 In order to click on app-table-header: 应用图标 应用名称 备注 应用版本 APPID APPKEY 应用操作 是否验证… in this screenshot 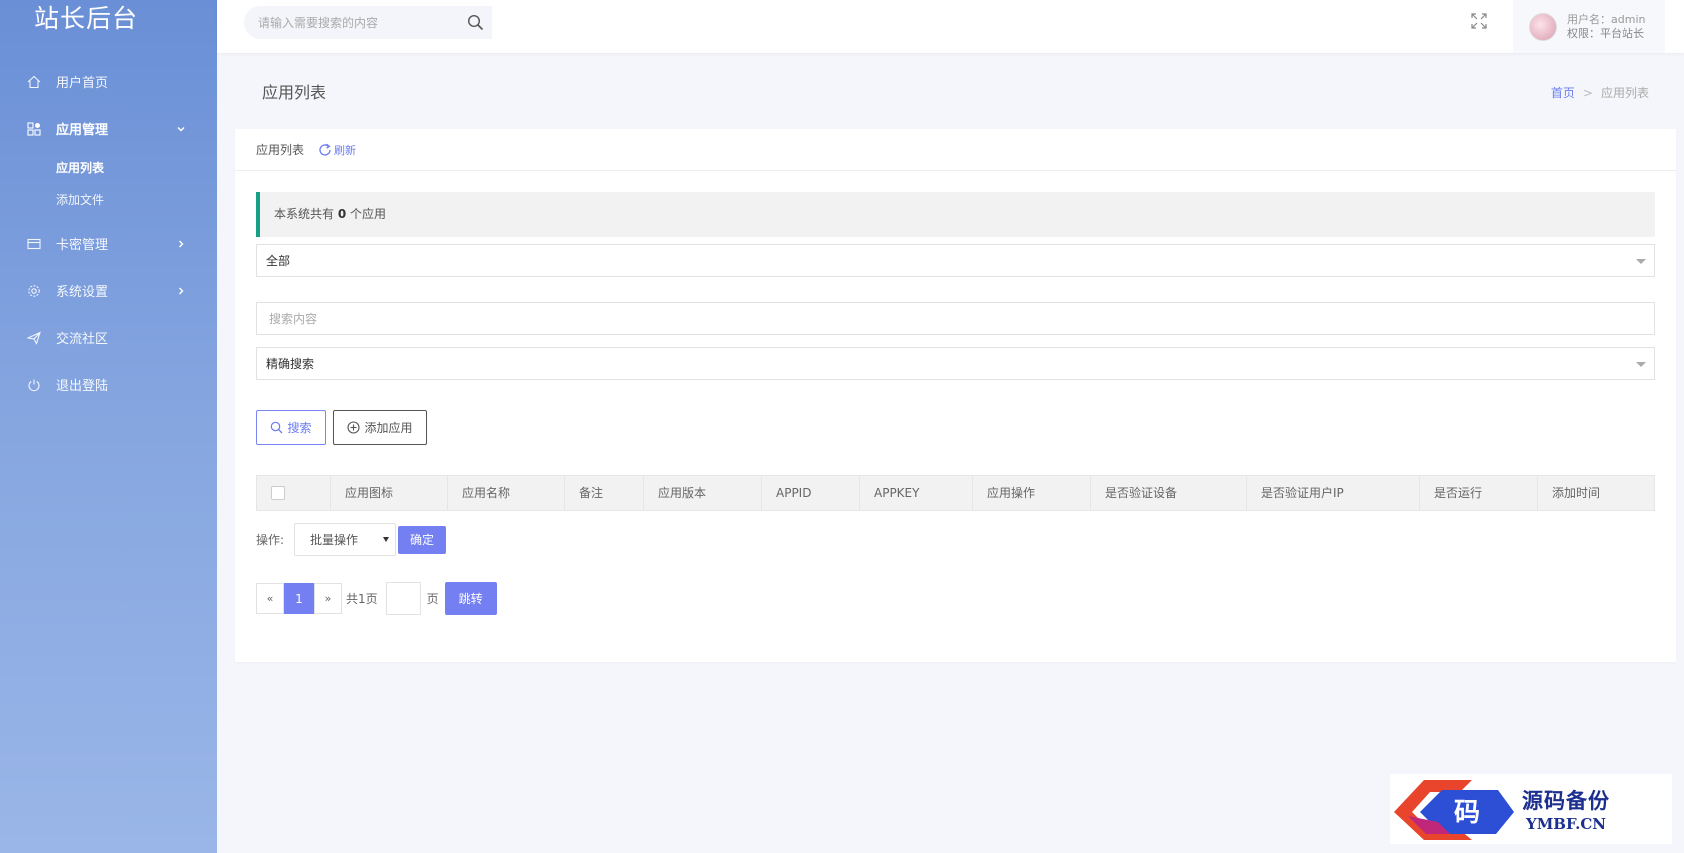, I will do `click(955, 493)`.